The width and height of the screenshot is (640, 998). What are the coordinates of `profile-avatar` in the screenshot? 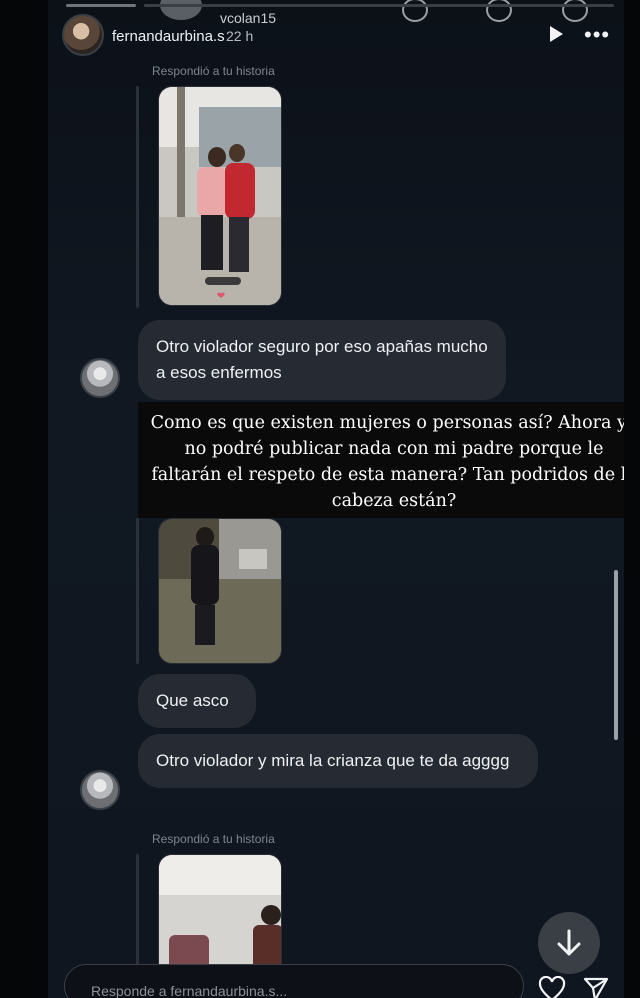 It's located at (83, 35).